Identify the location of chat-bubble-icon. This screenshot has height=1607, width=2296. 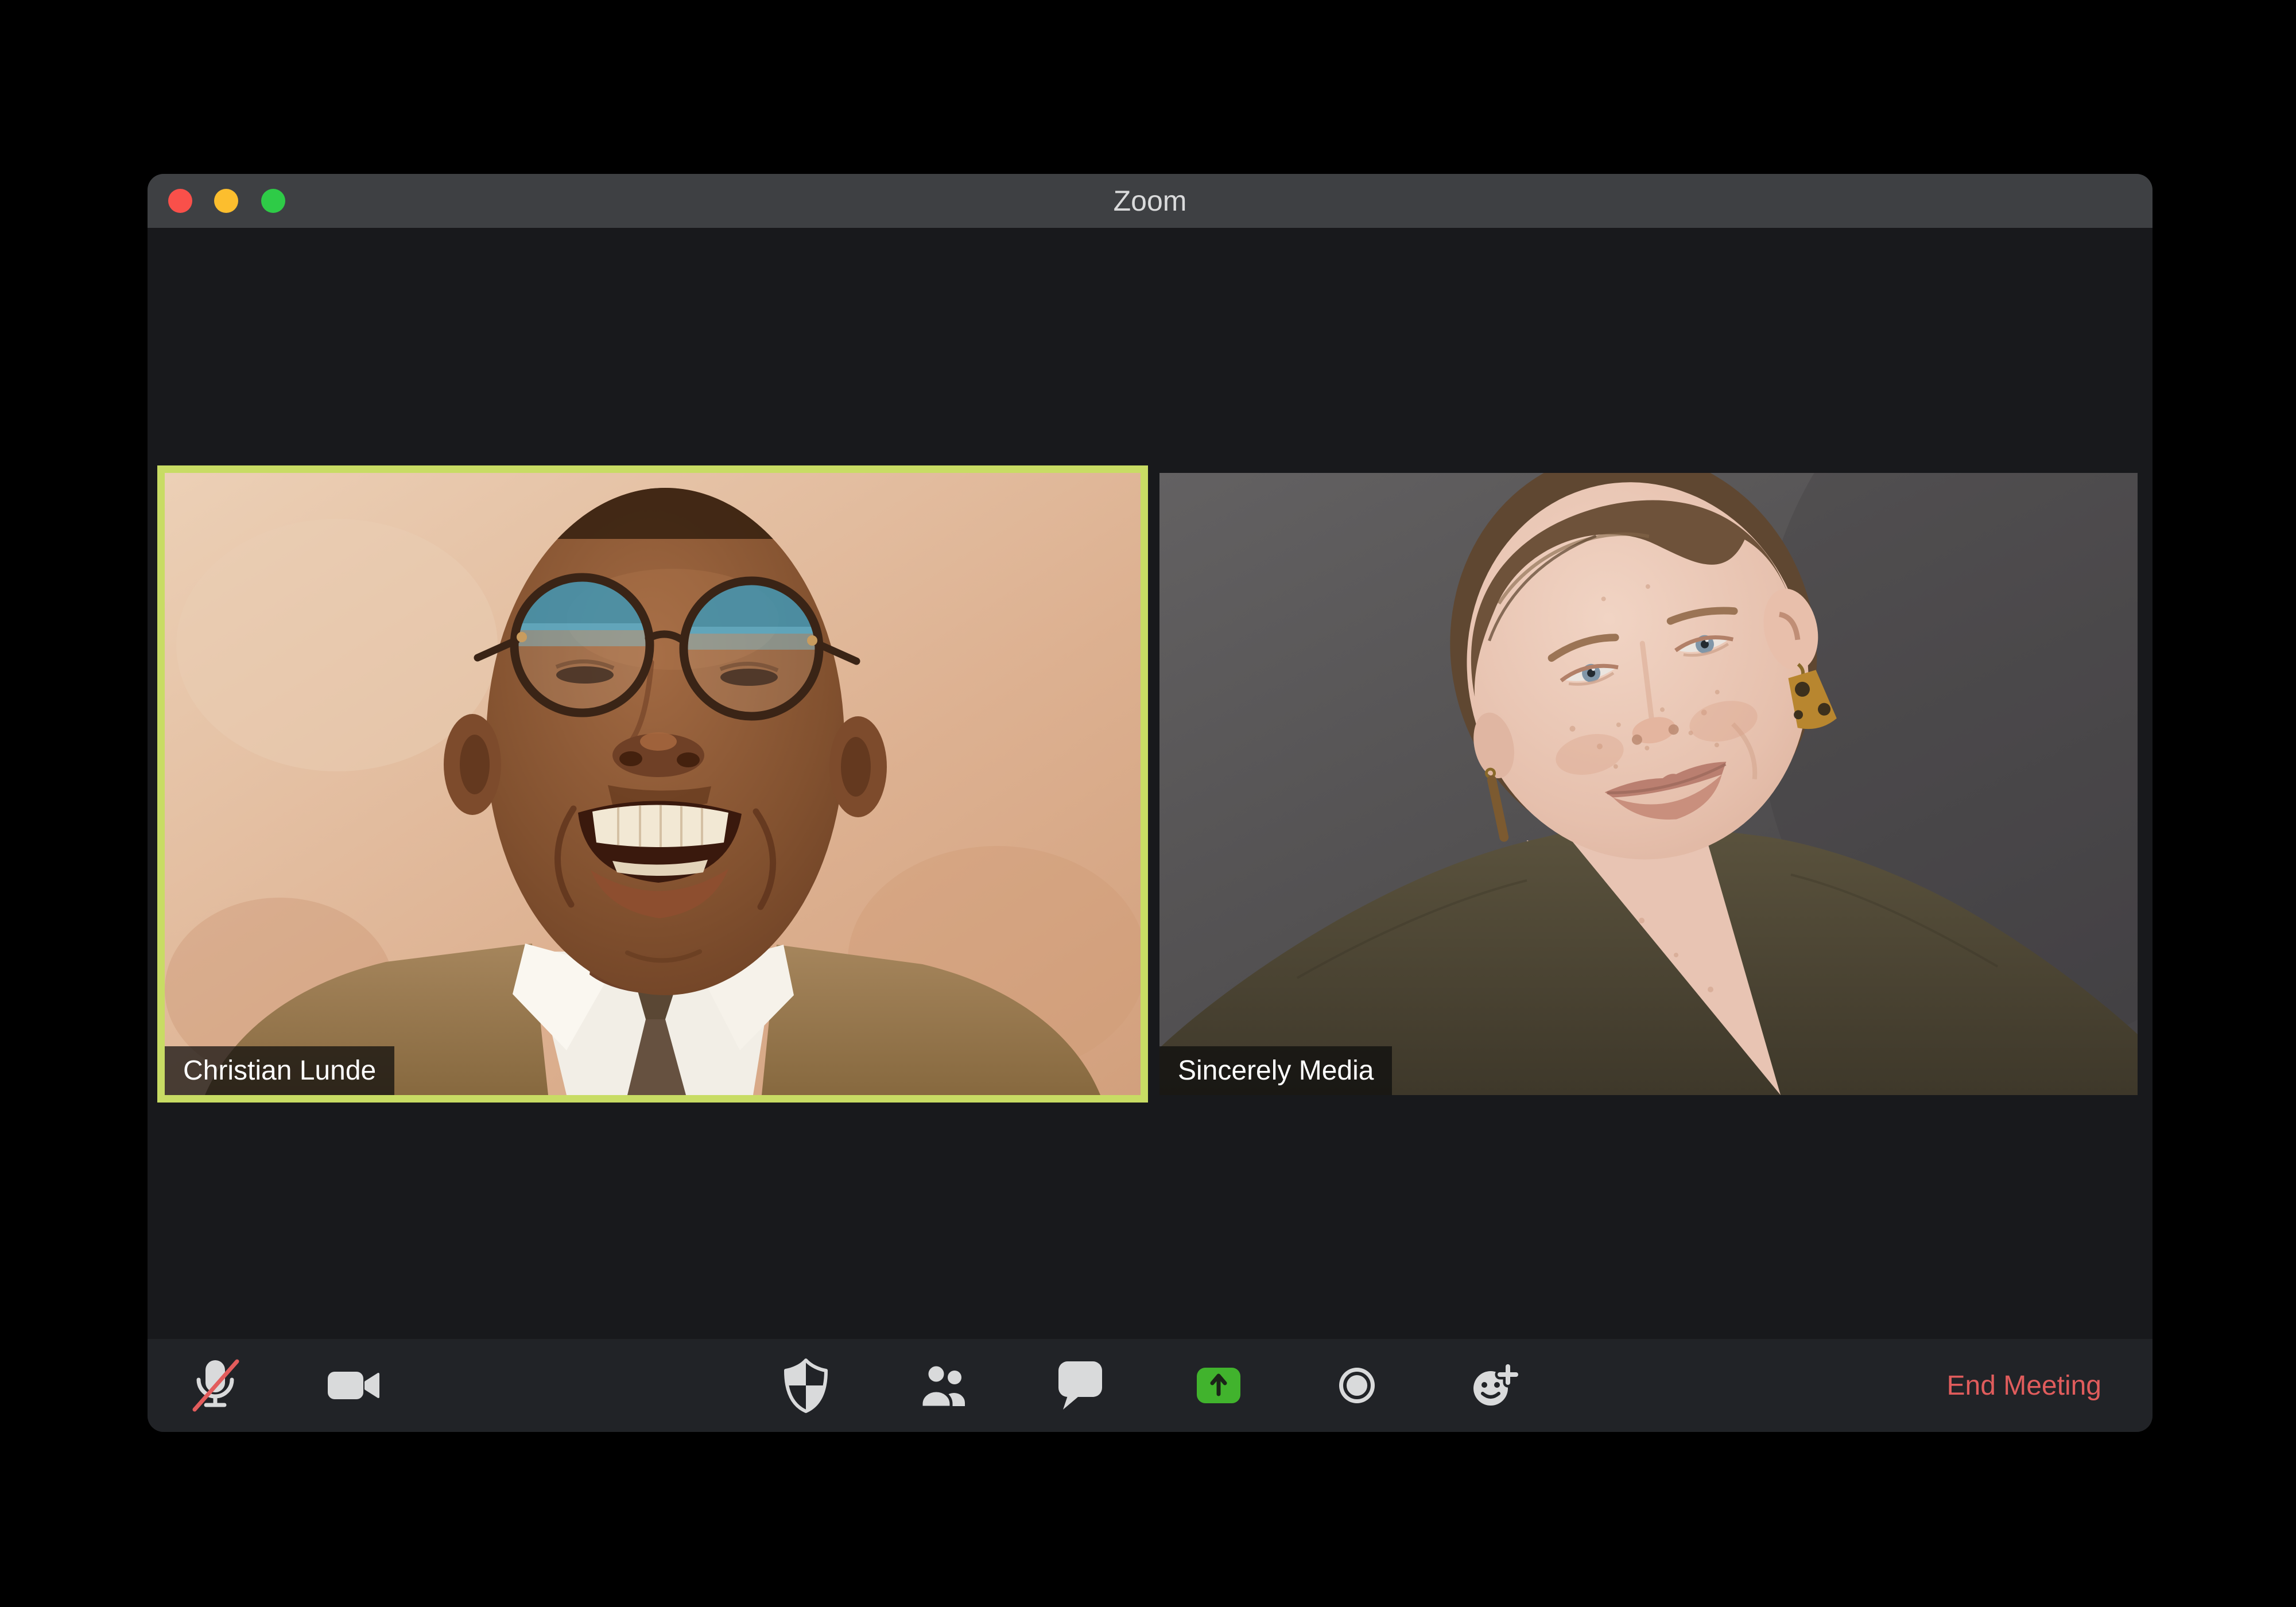
(1080, 1385).